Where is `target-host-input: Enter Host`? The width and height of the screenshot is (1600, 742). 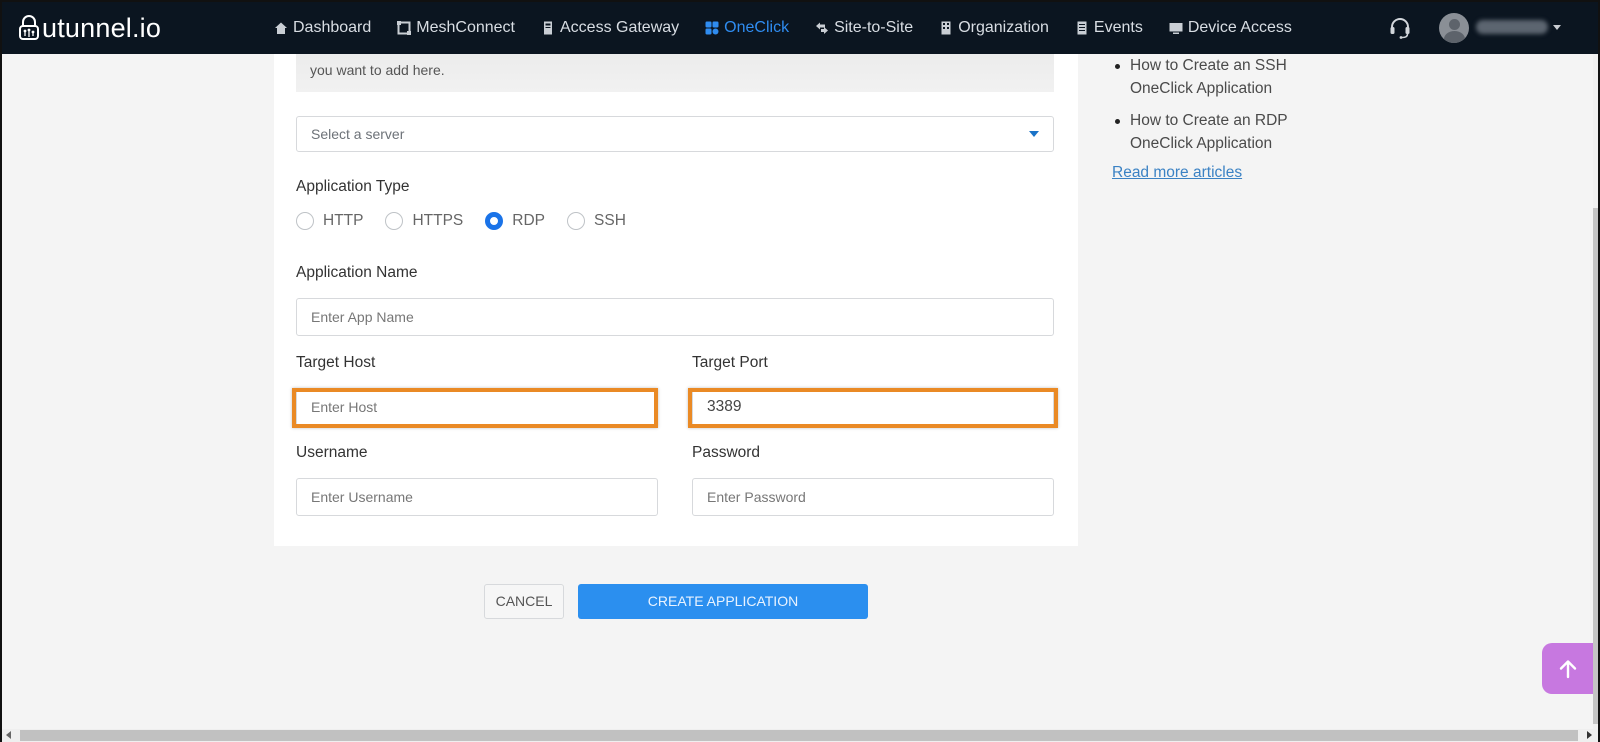 target-host-input: Enter Host is located at coordinates (477, 407).